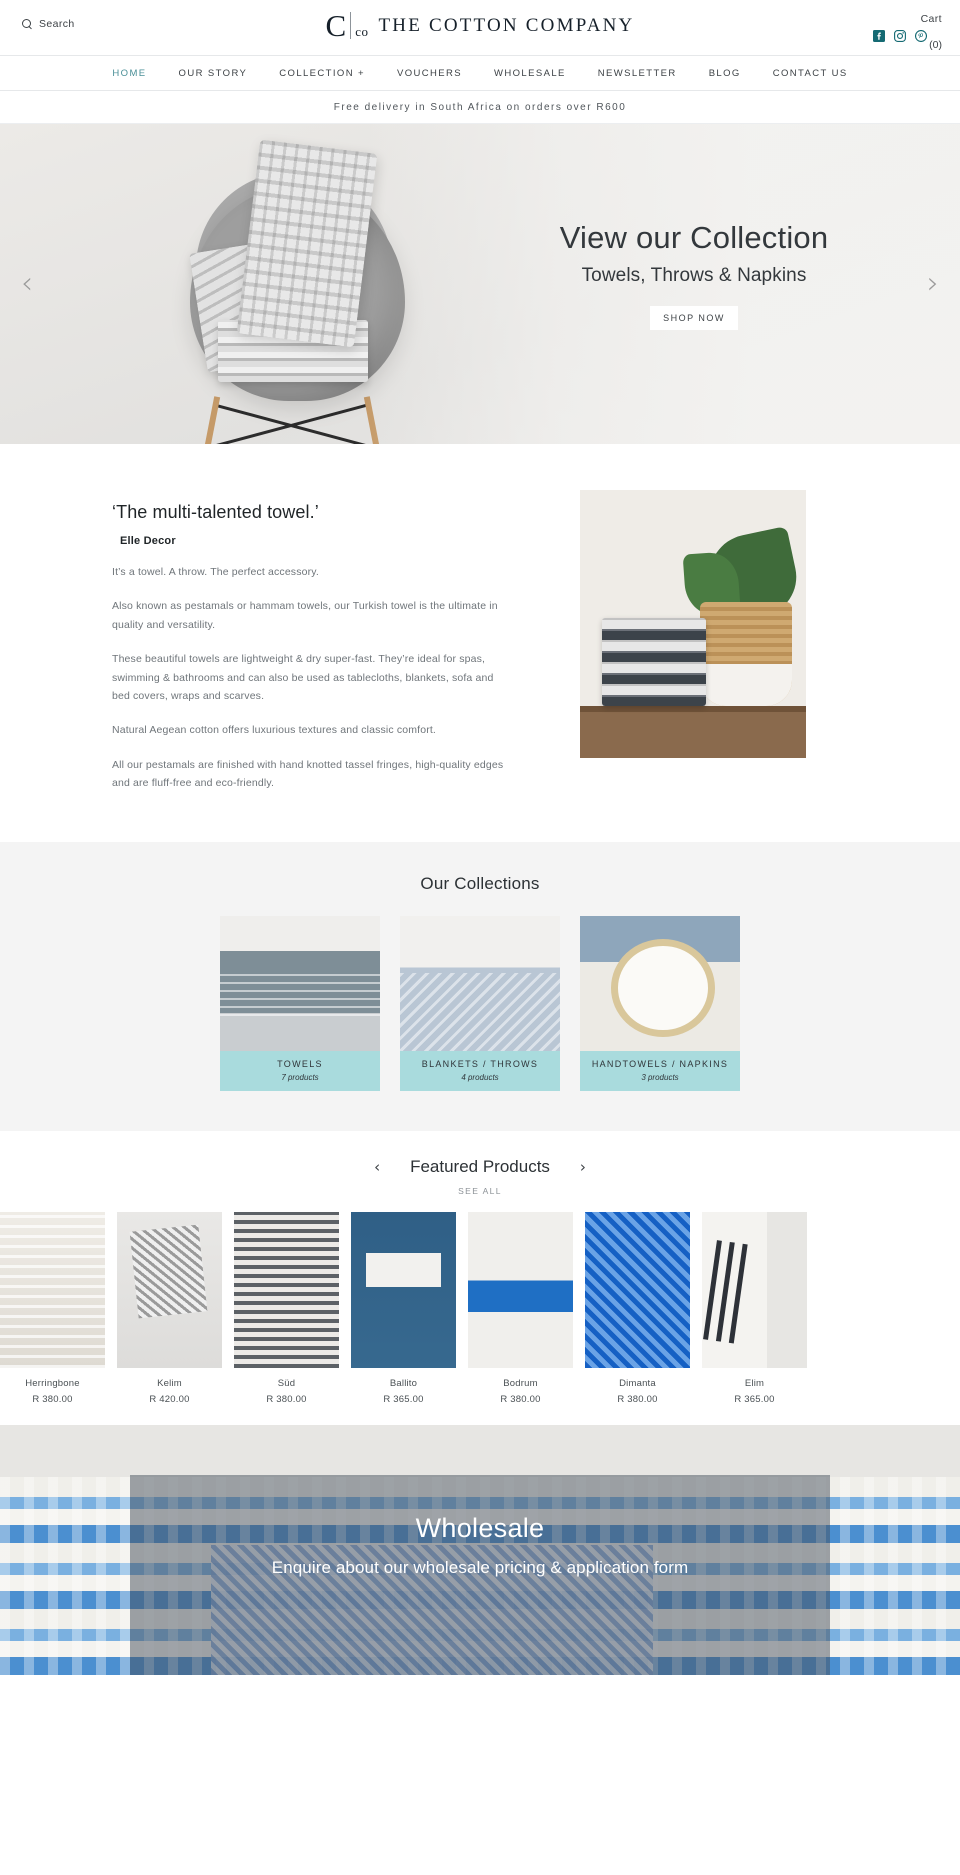 The height and width of the screenshot is (1875, 960). I want to click on cart-link: Cart, so click(931, 19).